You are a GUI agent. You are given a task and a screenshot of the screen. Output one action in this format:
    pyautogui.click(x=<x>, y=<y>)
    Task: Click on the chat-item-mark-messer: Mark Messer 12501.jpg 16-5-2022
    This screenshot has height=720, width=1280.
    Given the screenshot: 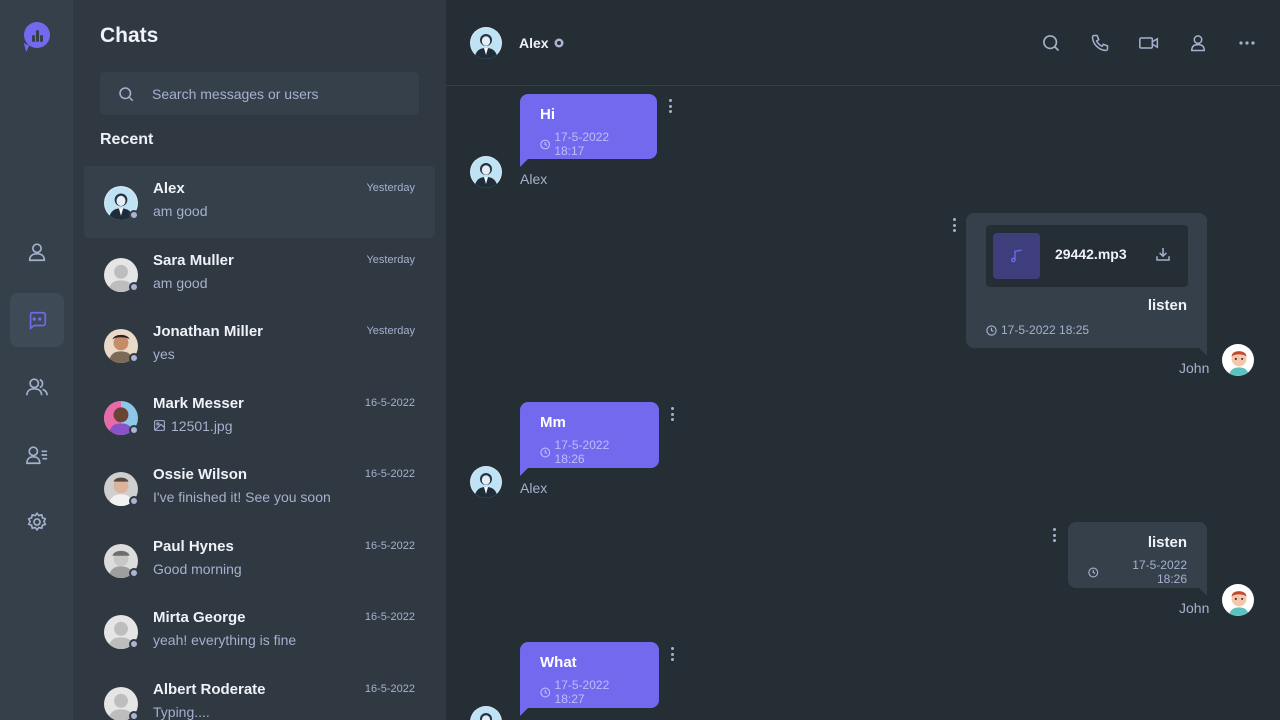 What is the action you would take?
    pyautogui.click(x=259, y=417)
    